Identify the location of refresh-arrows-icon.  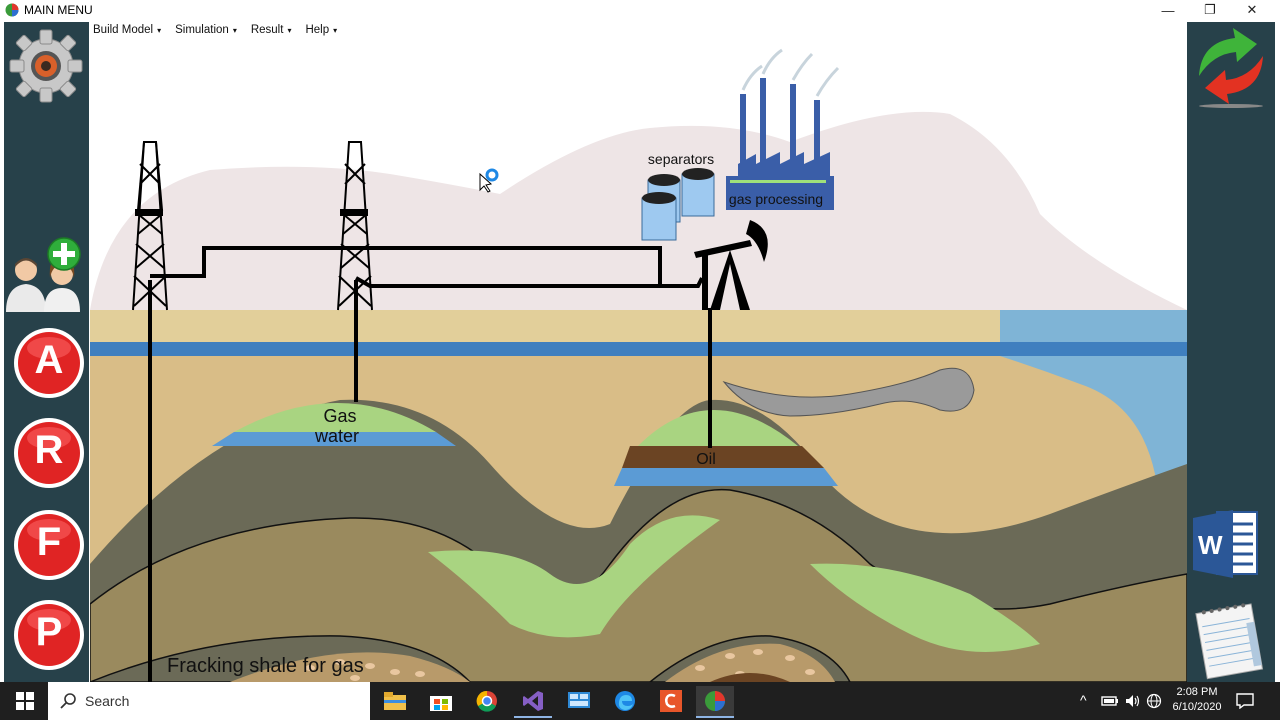
(1231, 66).